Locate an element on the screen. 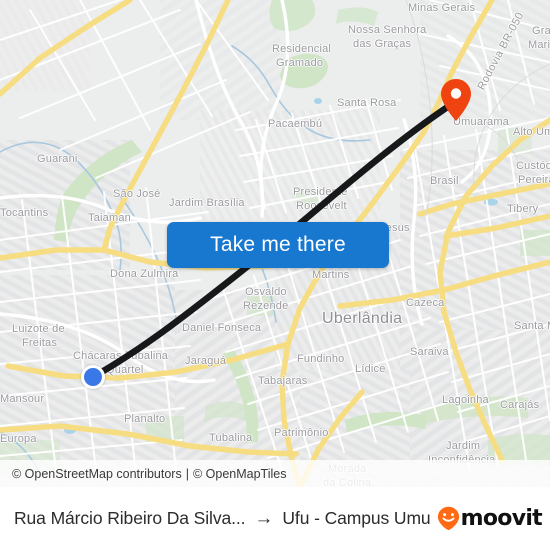  moovit-logo: moovit is located at coordinates (490, 518).